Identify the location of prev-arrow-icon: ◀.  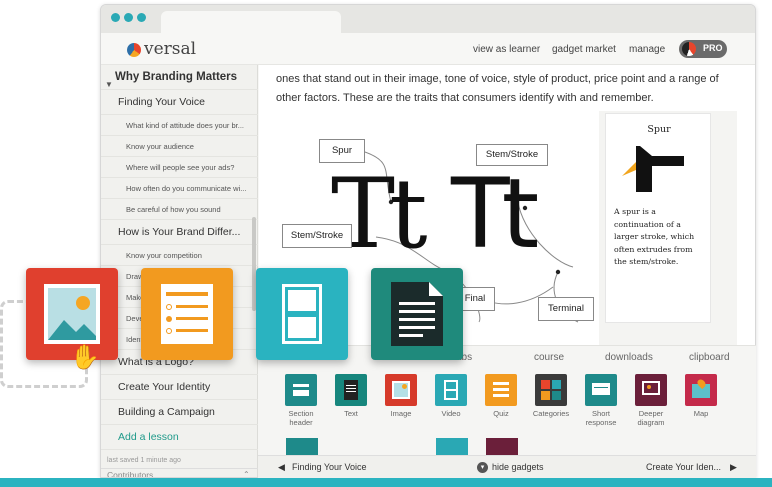
(281, 467).